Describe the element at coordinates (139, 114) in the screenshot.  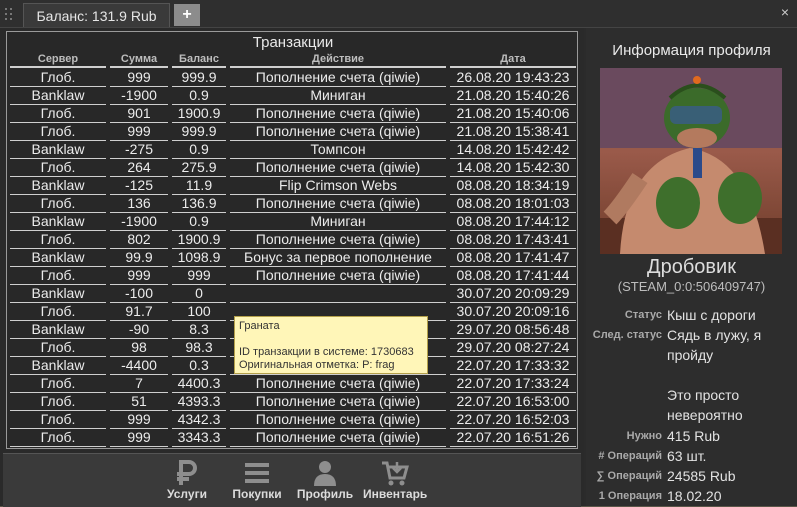
I see `cell-amount: 901` at that location.